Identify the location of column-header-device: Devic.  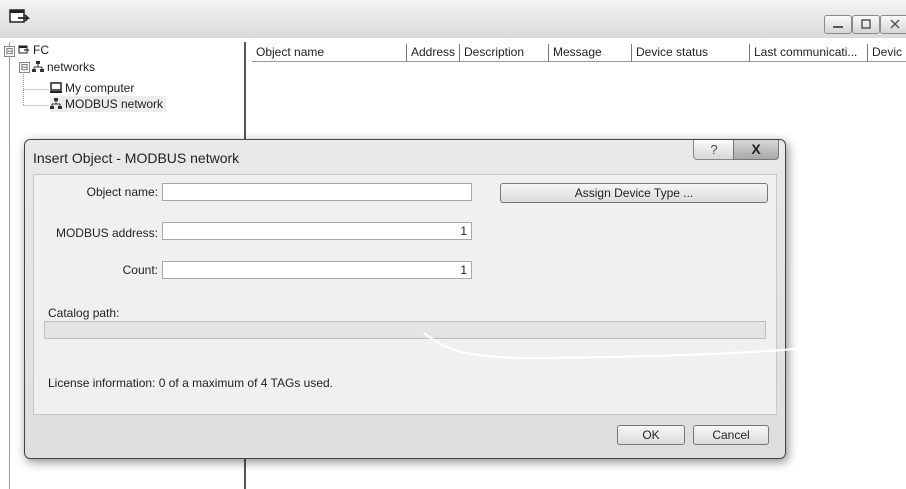
(887, 53).